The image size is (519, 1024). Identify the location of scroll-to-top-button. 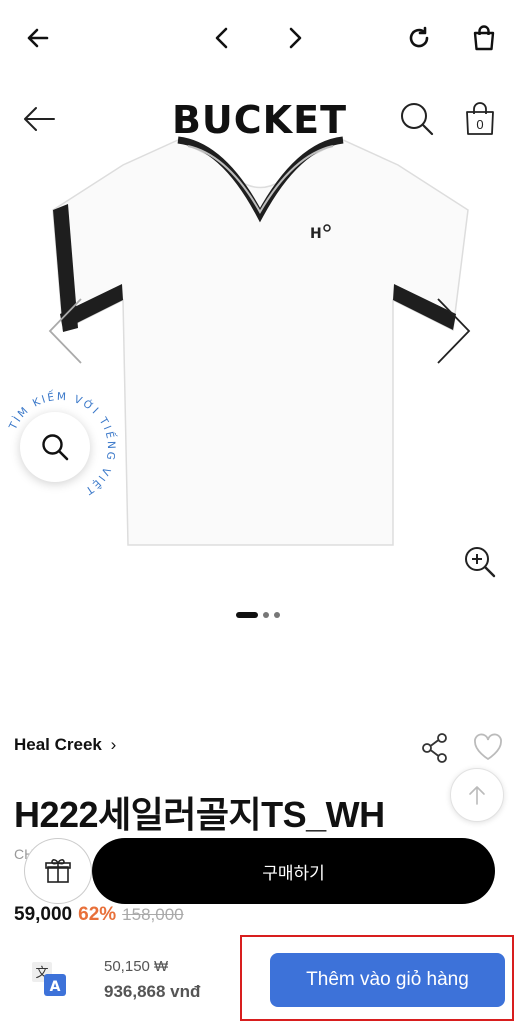
(477, 795).